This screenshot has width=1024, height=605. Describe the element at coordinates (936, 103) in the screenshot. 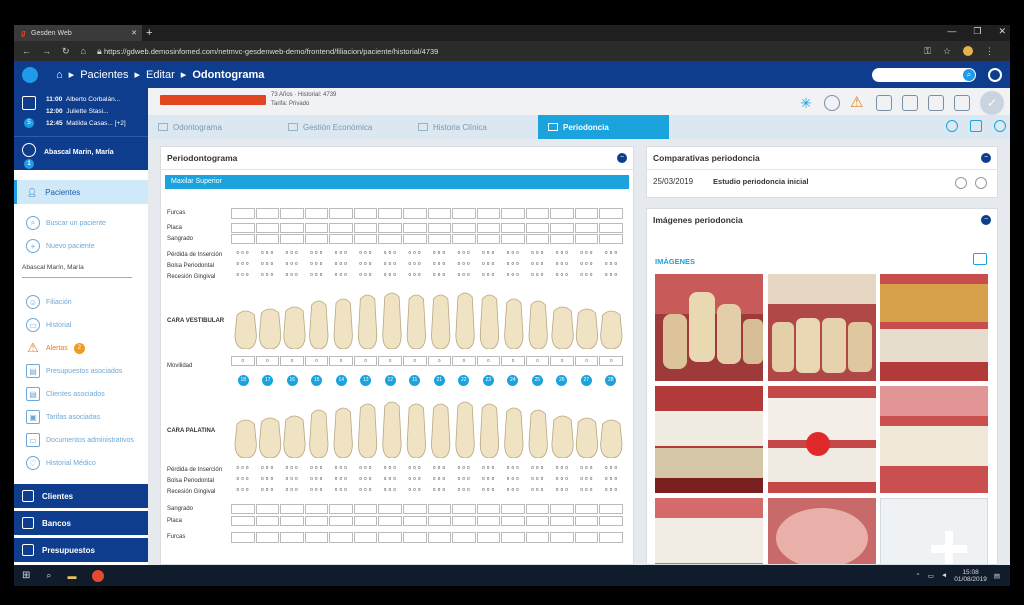

I see `image-icon` at that location.